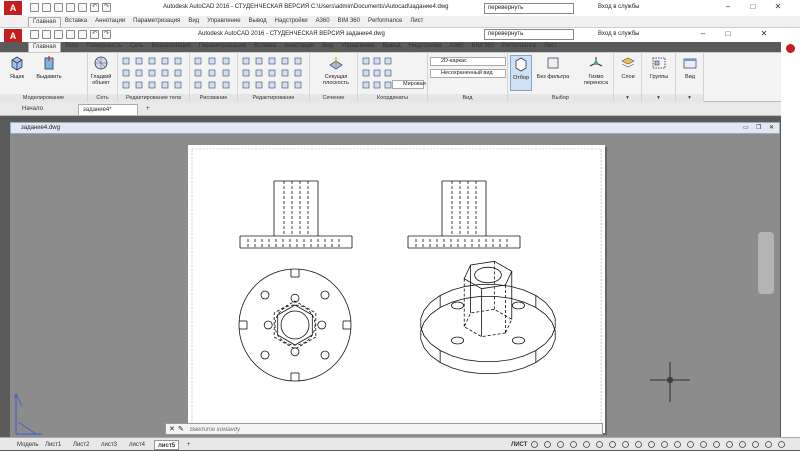 Image resolution: width=800 pixels, height=451 pixels. I want to click on close-cmd-icon: ✕, so click(172, 429).